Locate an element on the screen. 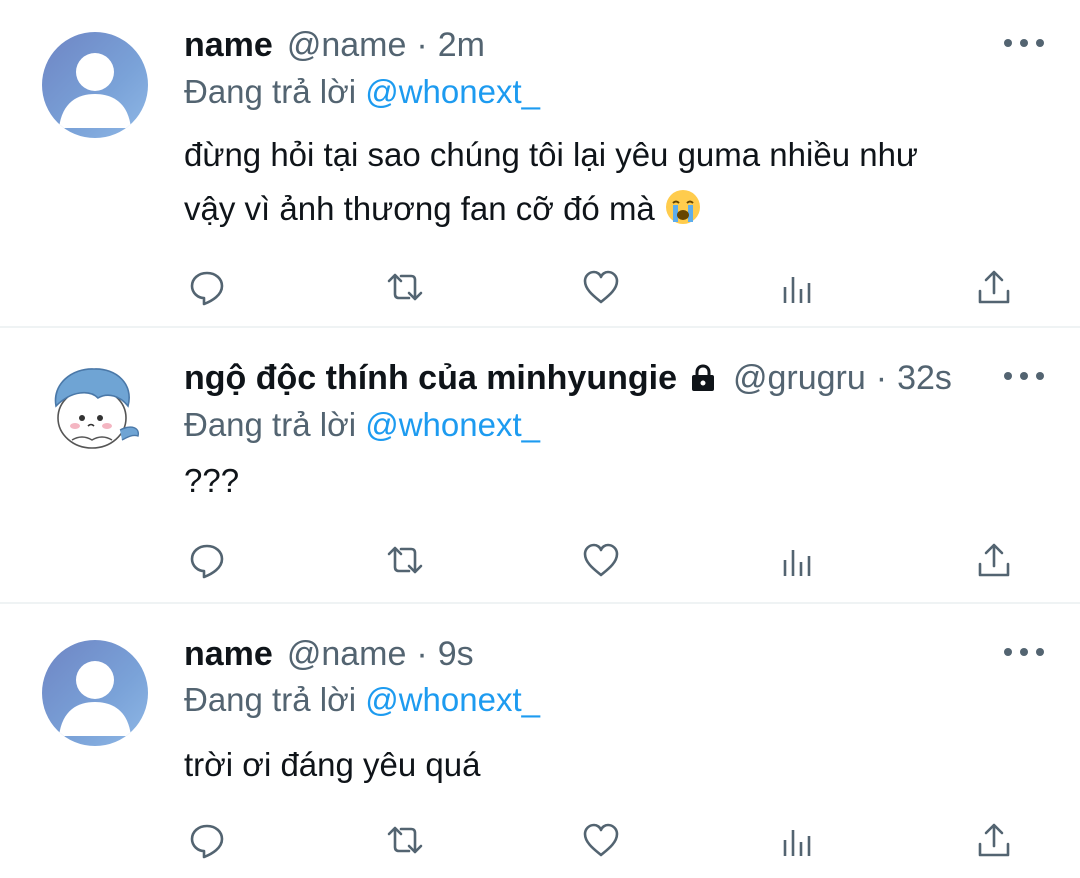  lock-icon is located at coordinates (703, 378).